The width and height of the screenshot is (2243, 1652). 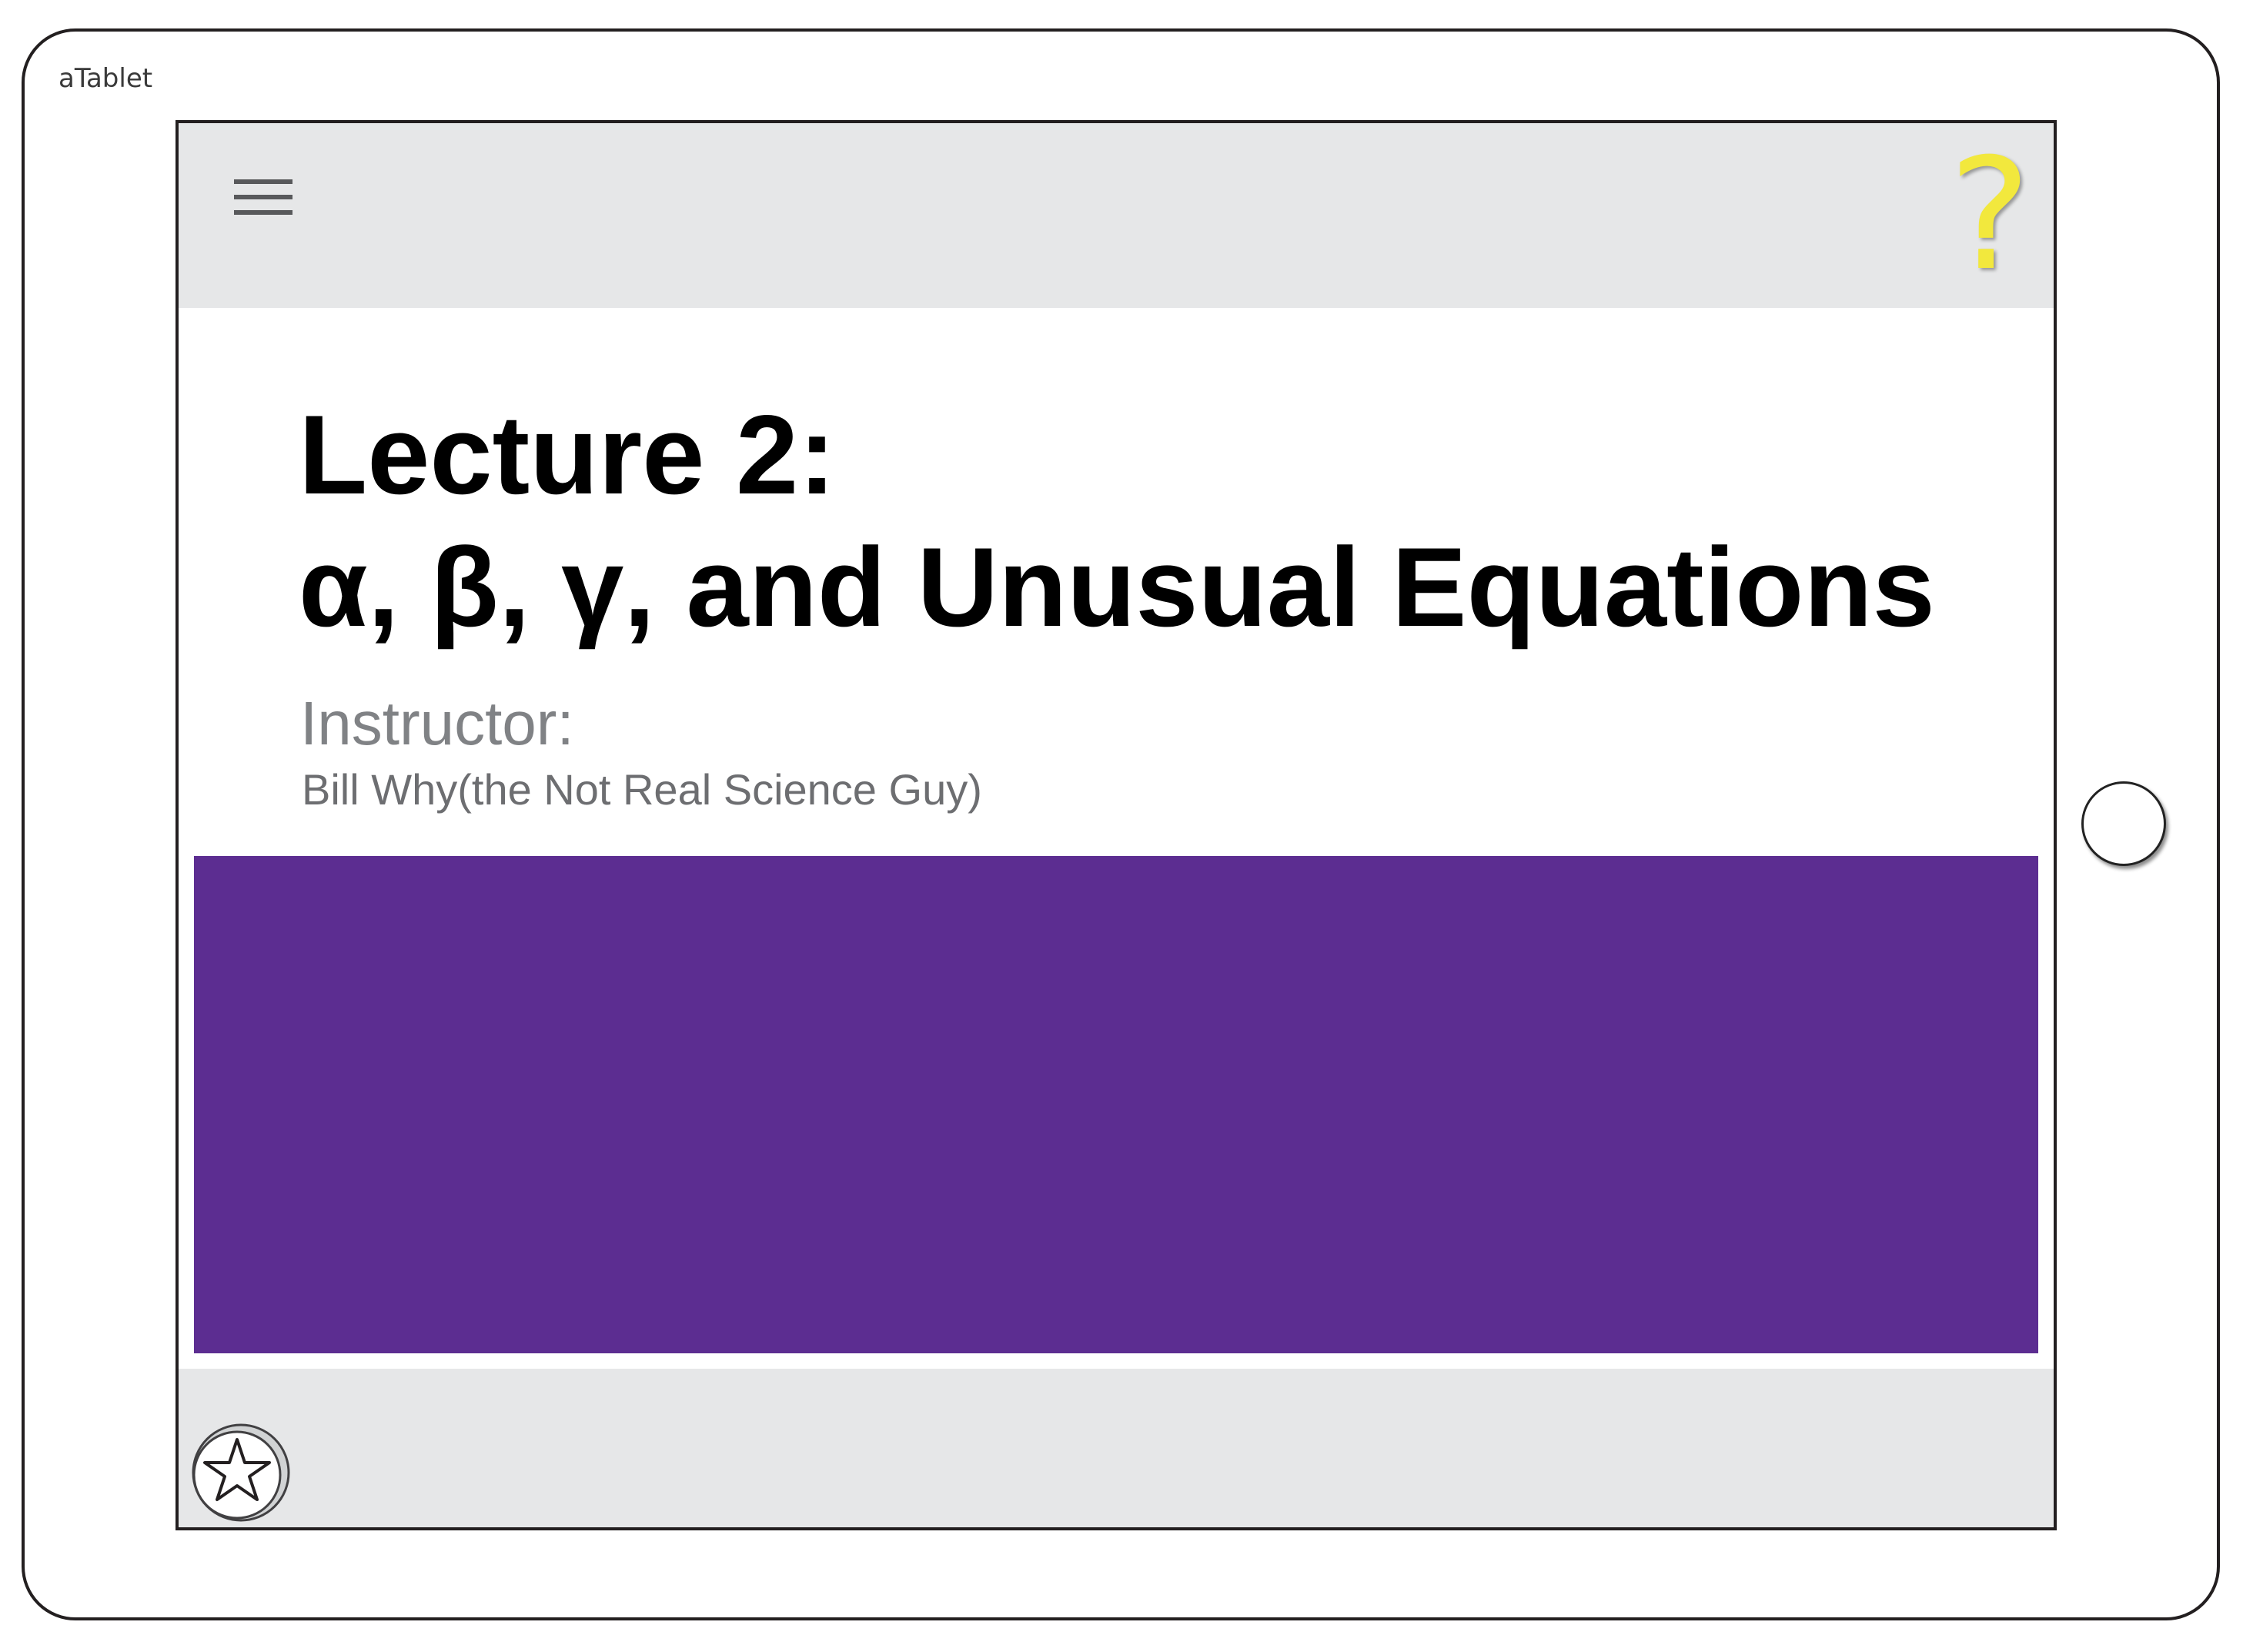 What do you see at coordinates (642, 789) in the screenshot?
I see `instructor-name: Bill Why(the Not Real Science Guy)` at bounding box center [642, 789].